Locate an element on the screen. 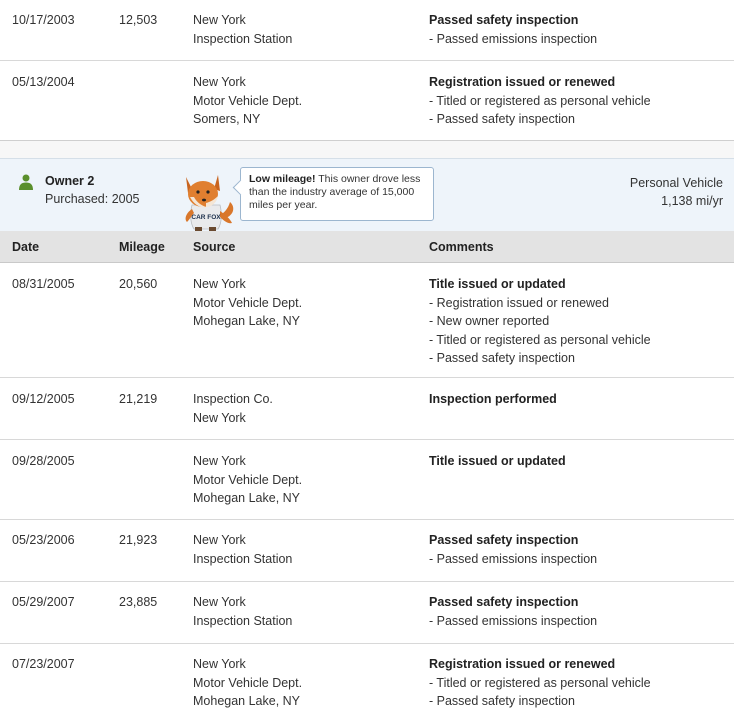 The height and width of the screenshot is (724, 734). source-line: Somers, NY is located at coordinates (227, 119).